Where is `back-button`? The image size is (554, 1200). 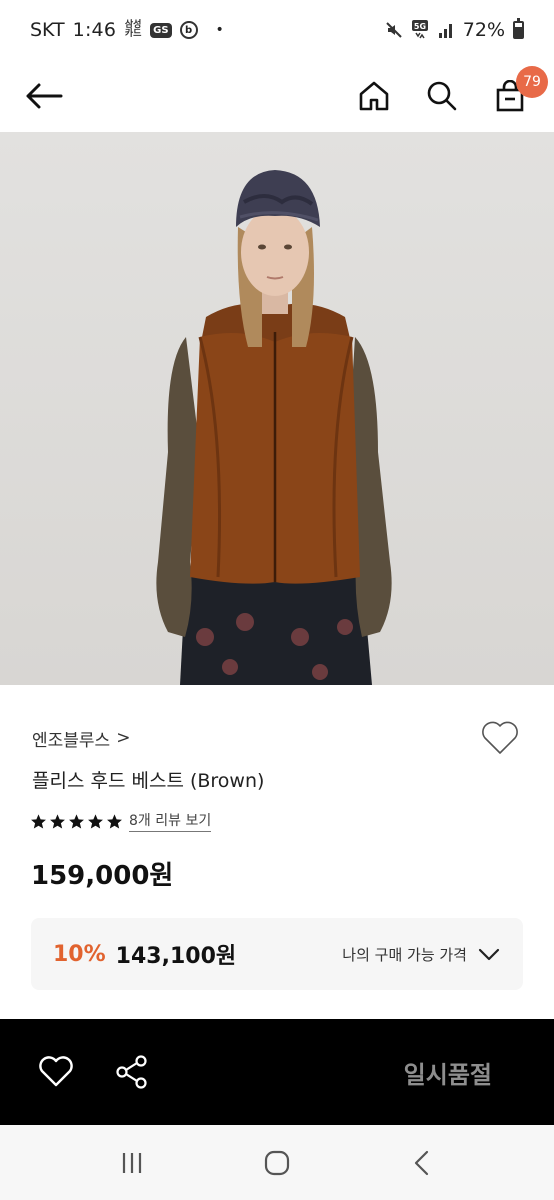
back-button is located at coordinates (44, 96).